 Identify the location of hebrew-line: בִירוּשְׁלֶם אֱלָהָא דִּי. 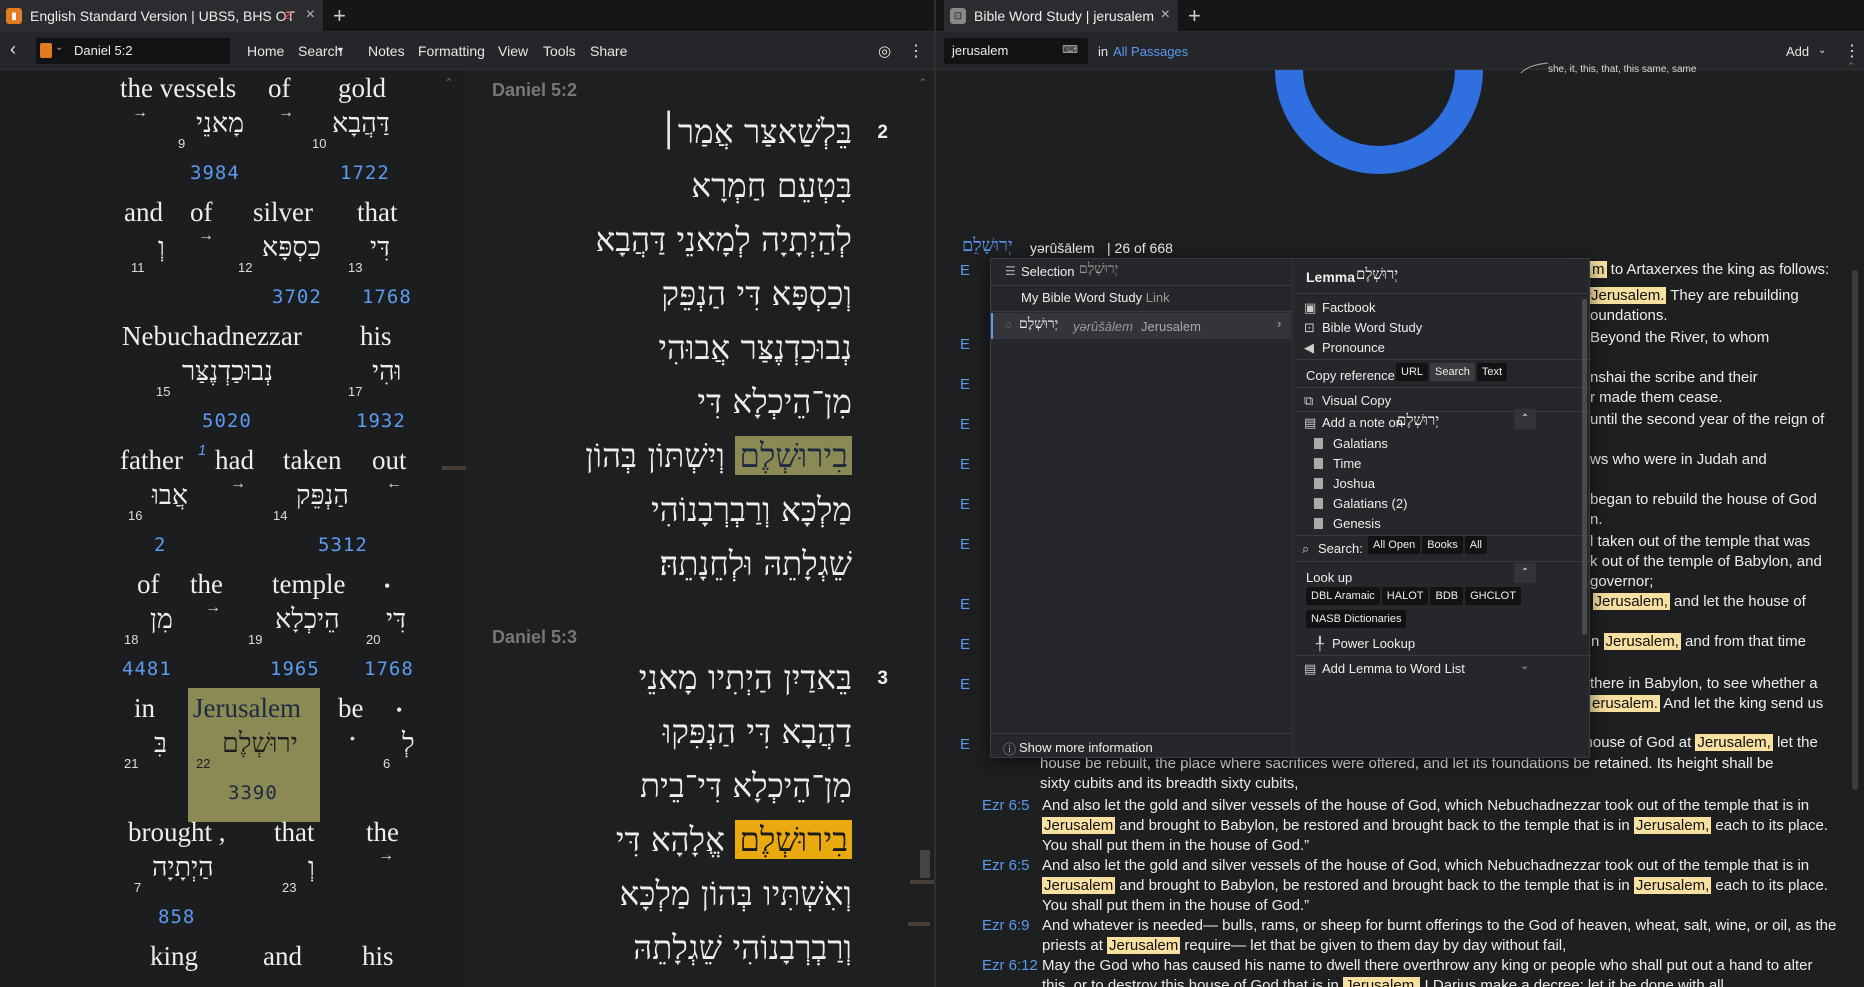
(734, 840).